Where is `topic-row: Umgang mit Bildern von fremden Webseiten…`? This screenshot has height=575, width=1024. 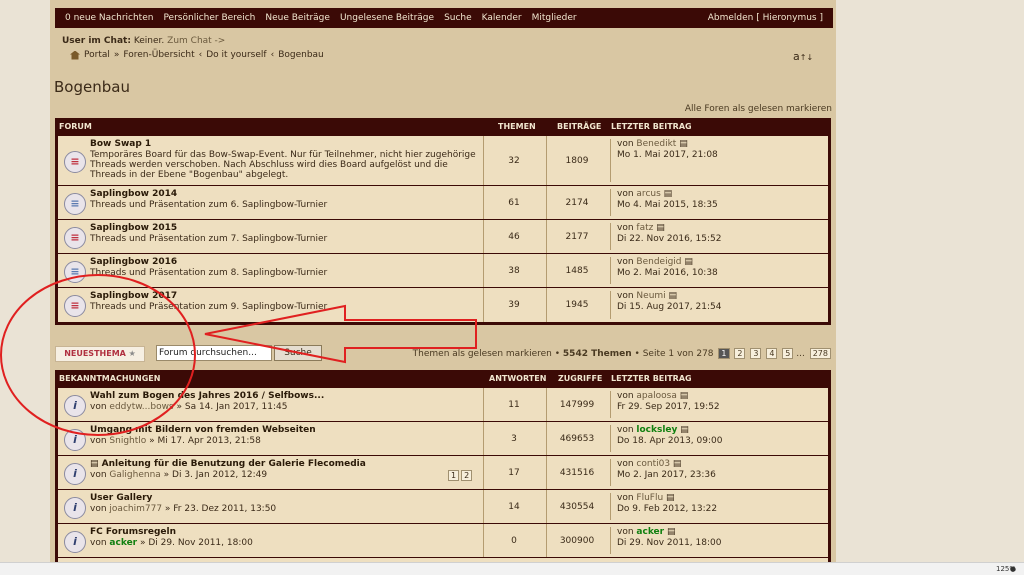
topic-row: Umgang mit Bildern von fremden Webseiten… is located at coordinates (443, 438).